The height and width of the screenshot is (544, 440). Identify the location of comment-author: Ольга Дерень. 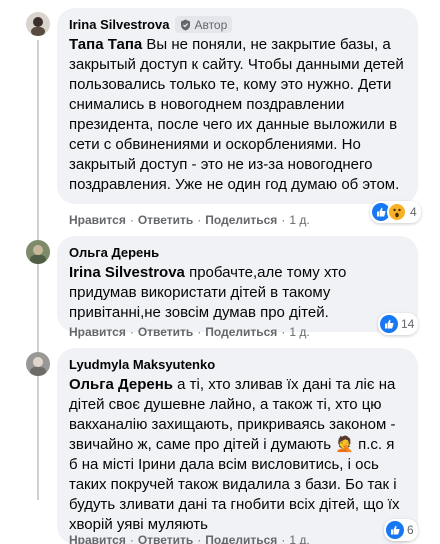
(114, 252).